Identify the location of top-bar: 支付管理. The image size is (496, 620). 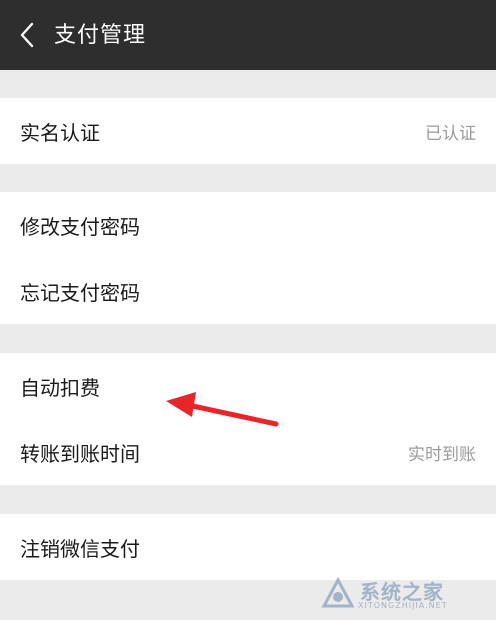
(248, 35).